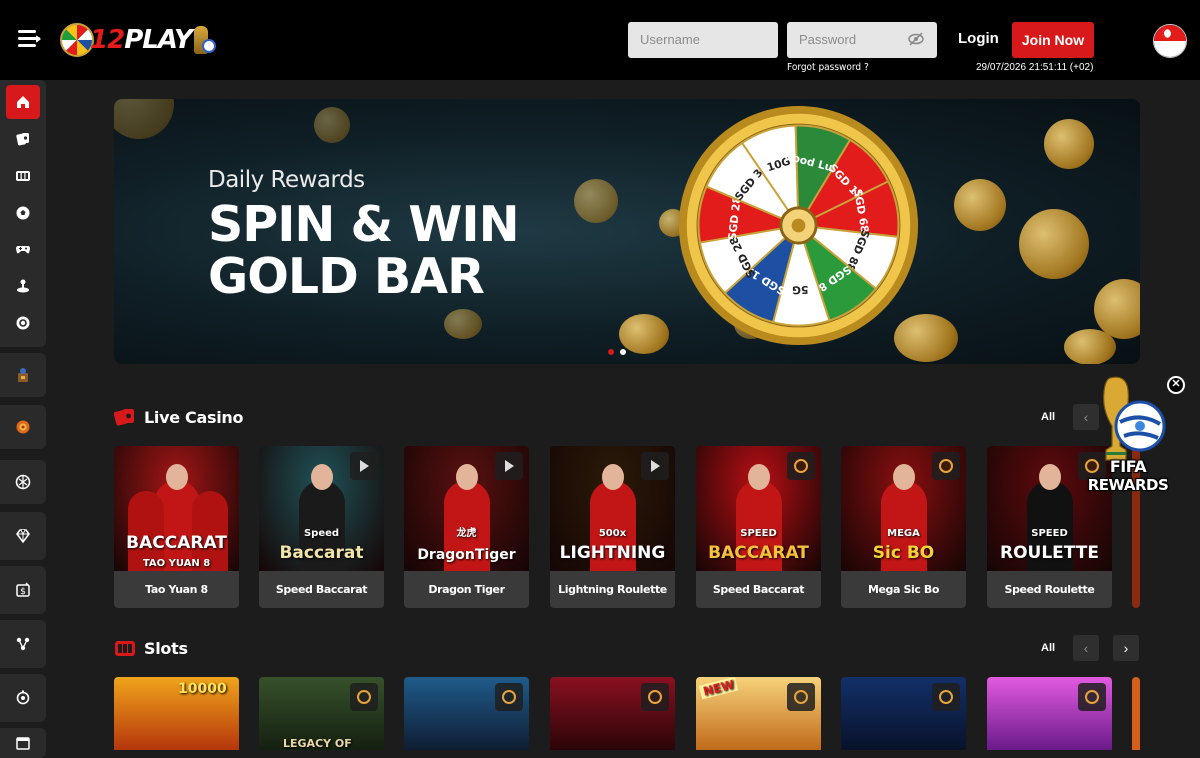 This screenshot has width=1200, height=758. I want to click on slots-next-button: ›, so click(1126, 648).